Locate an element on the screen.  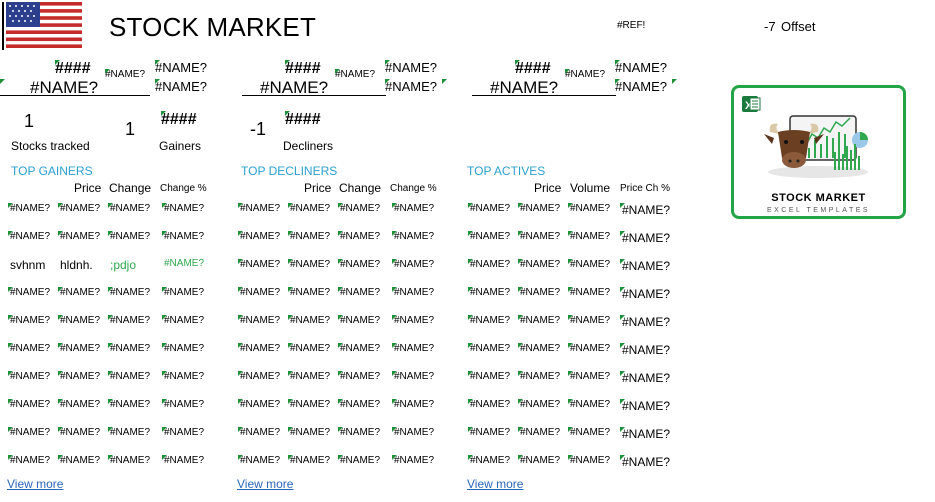
gainers-value: 1 is located at coordinates (130, 129).